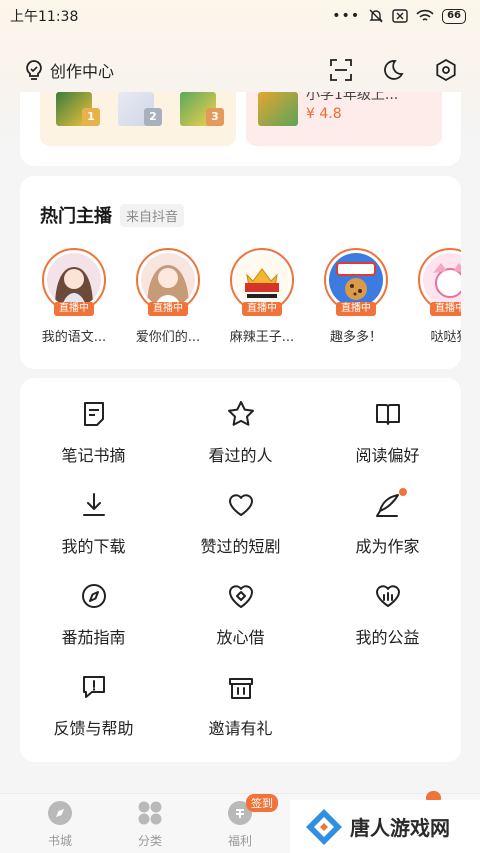 This screenshot has height=853, width=480. I want to click on book-icon, so click(388, 414).